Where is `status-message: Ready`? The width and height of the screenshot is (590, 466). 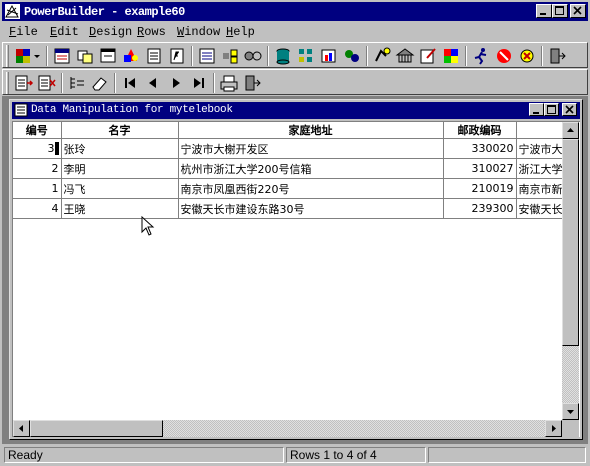
status-message: Ready is located at coordinates (144, 455).